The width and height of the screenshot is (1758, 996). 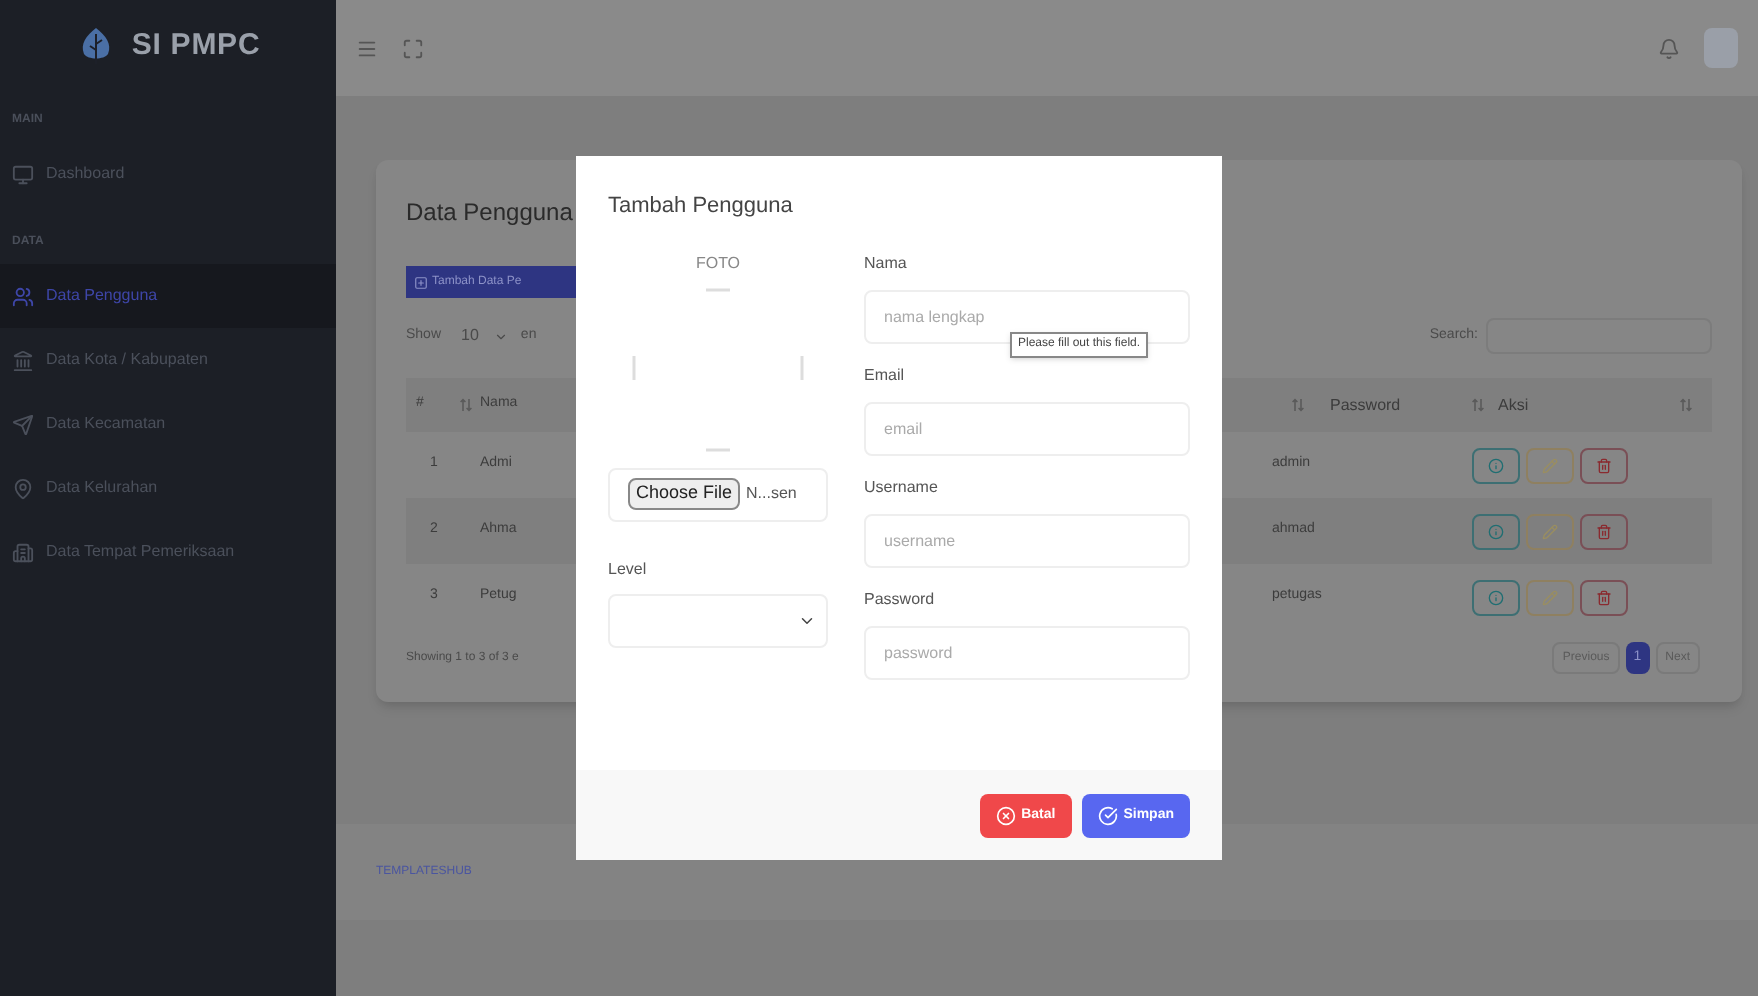 What do you see at coordinates (1721, 48) in the screenshot?
I see `avatar` at bounding box center [1721, 48].